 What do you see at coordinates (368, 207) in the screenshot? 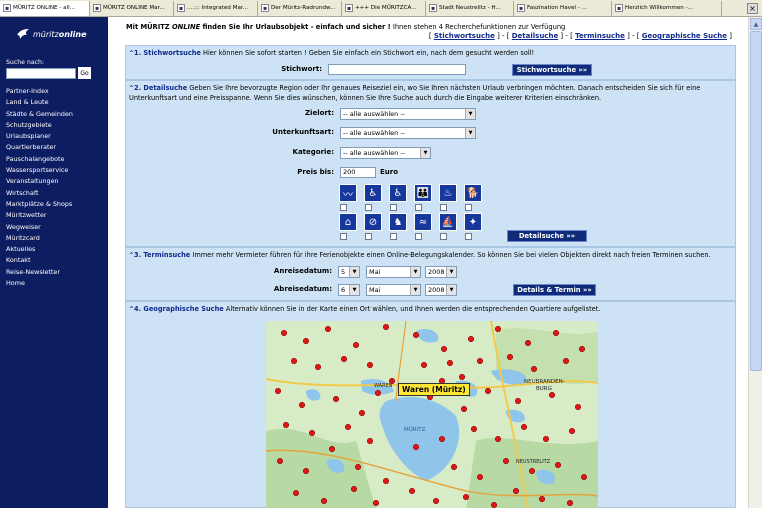
I see `wheelchair-helper-checkbox` at bounding box center [368, 207].